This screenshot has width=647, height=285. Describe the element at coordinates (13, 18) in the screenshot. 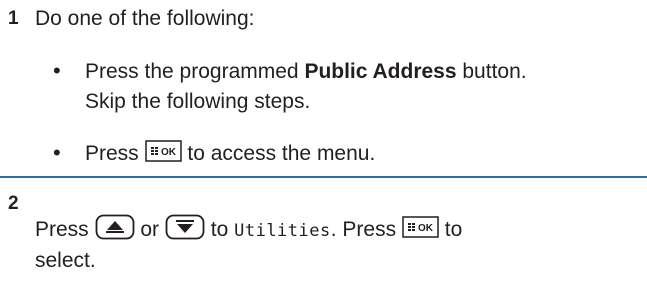

I see `step-number-1: 1` at that location.